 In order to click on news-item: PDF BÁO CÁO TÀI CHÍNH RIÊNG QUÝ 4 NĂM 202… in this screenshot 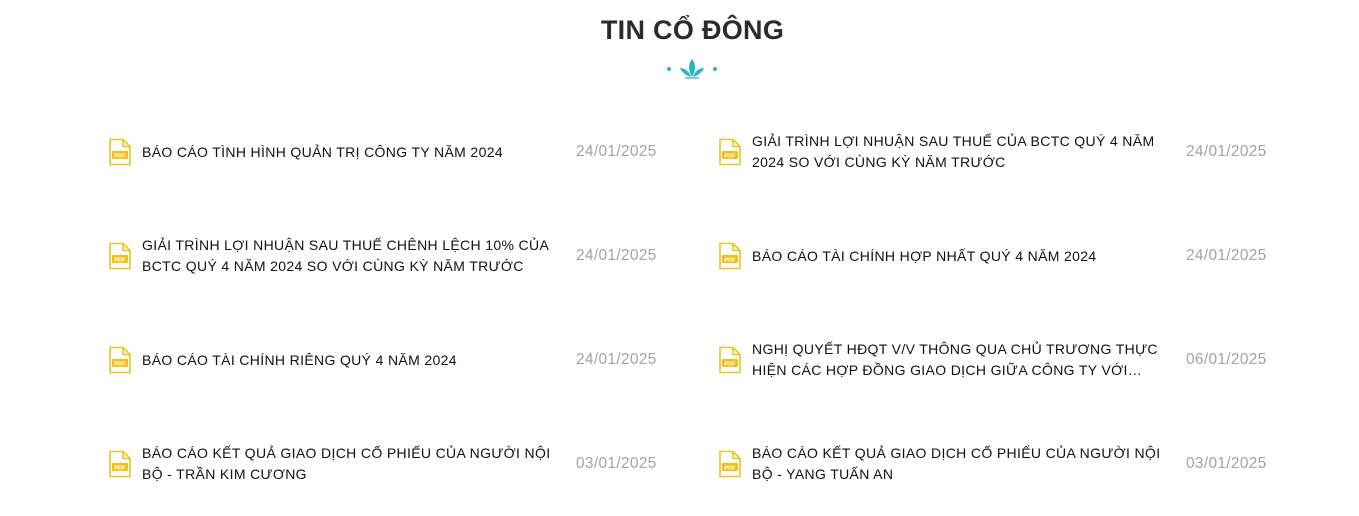, I will do `click(388, 360)`.